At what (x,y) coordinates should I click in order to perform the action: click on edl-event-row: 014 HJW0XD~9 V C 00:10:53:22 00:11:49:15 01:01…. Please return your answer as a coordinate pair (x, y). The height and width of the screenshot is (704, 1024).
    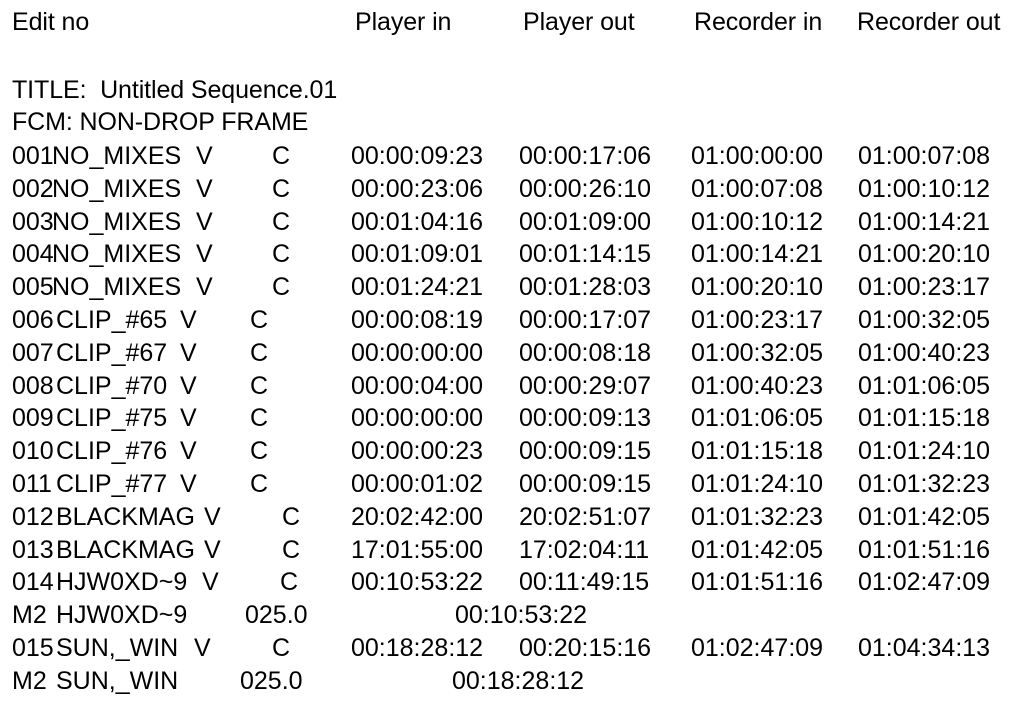
    Looking at the image, I should click on (512, 582).